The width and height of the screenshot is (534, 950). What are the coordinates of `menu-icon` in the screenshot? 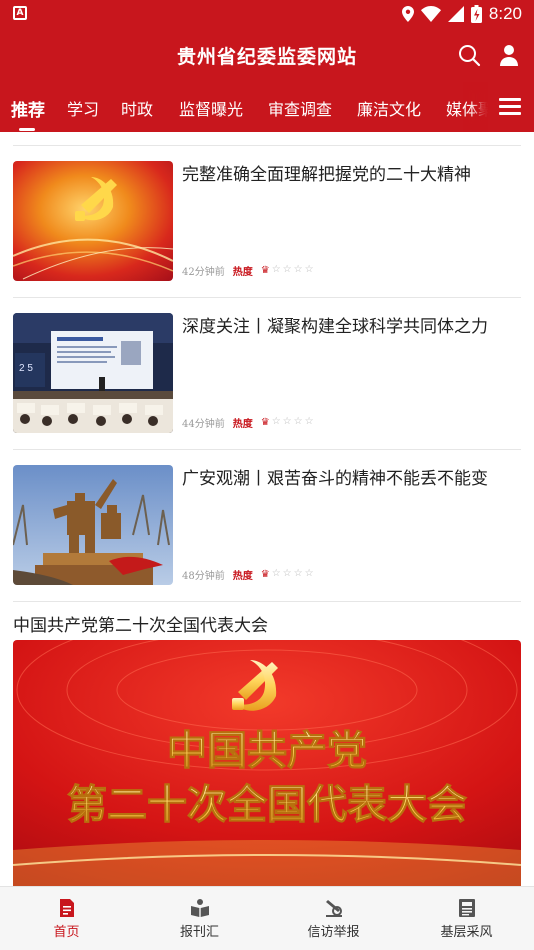 It's located at (510, 99).